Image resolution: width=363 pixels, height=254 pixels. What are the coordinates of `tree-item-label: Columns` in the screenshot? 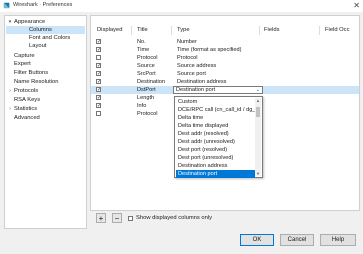 It's located at (40, 30).